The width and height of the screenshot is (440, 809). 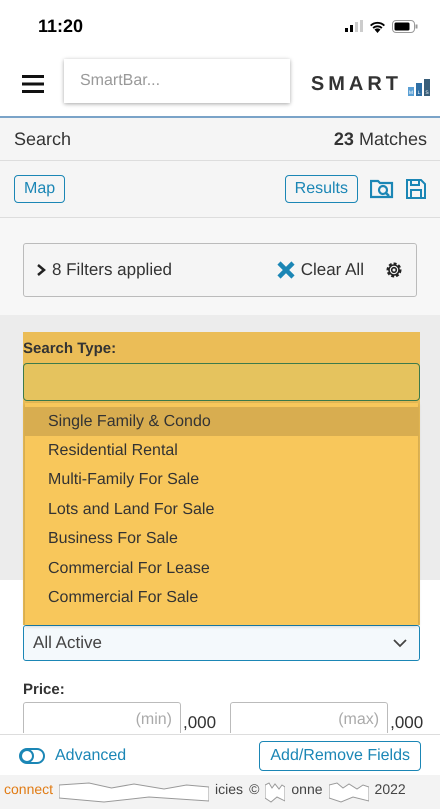 I want to click on dropdown-option: Lots and Land For Sale, so click(x=221, y=510).